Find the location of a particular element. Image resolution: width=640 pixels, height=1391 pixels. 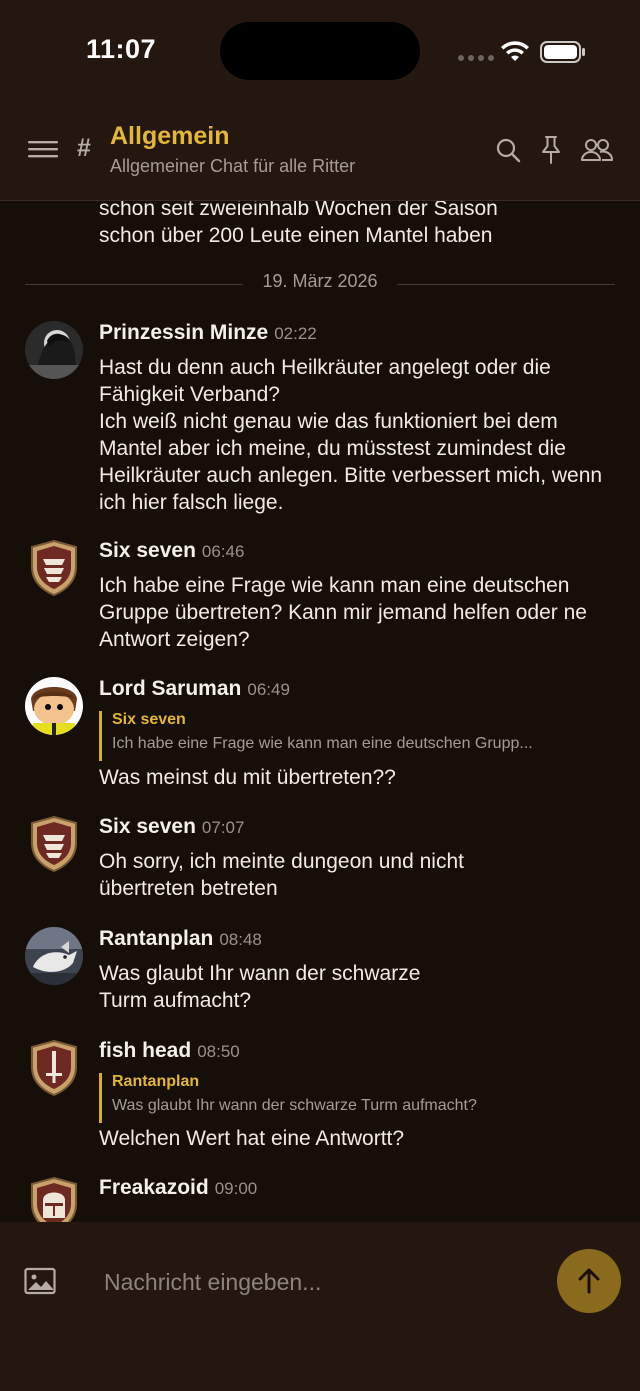

members-icon is located at coordinates (597, 150).